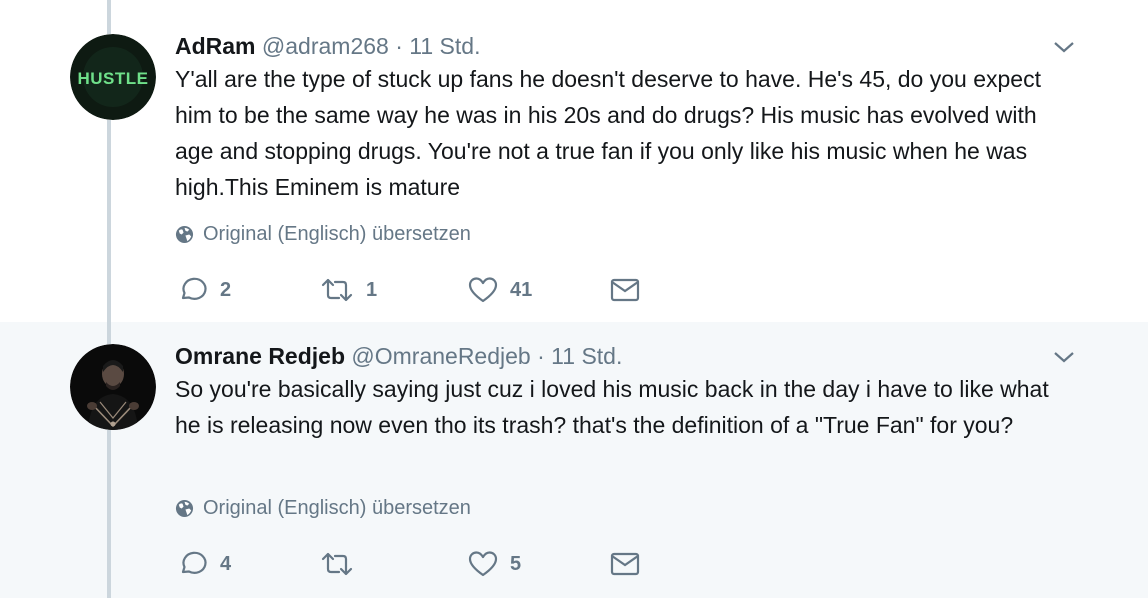 This screenshot has height=598, width=1148. Describe the element at coordinates (521, 289) in the screenshot. I see `like-count: 41` at that location.